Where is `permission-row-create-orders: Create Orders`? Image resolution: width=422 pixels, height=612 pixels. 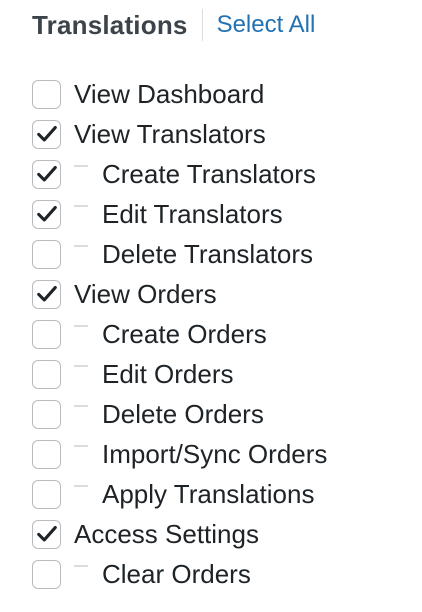 permission-row-create-orders: Create Orders is located at coordinates (179, 334).